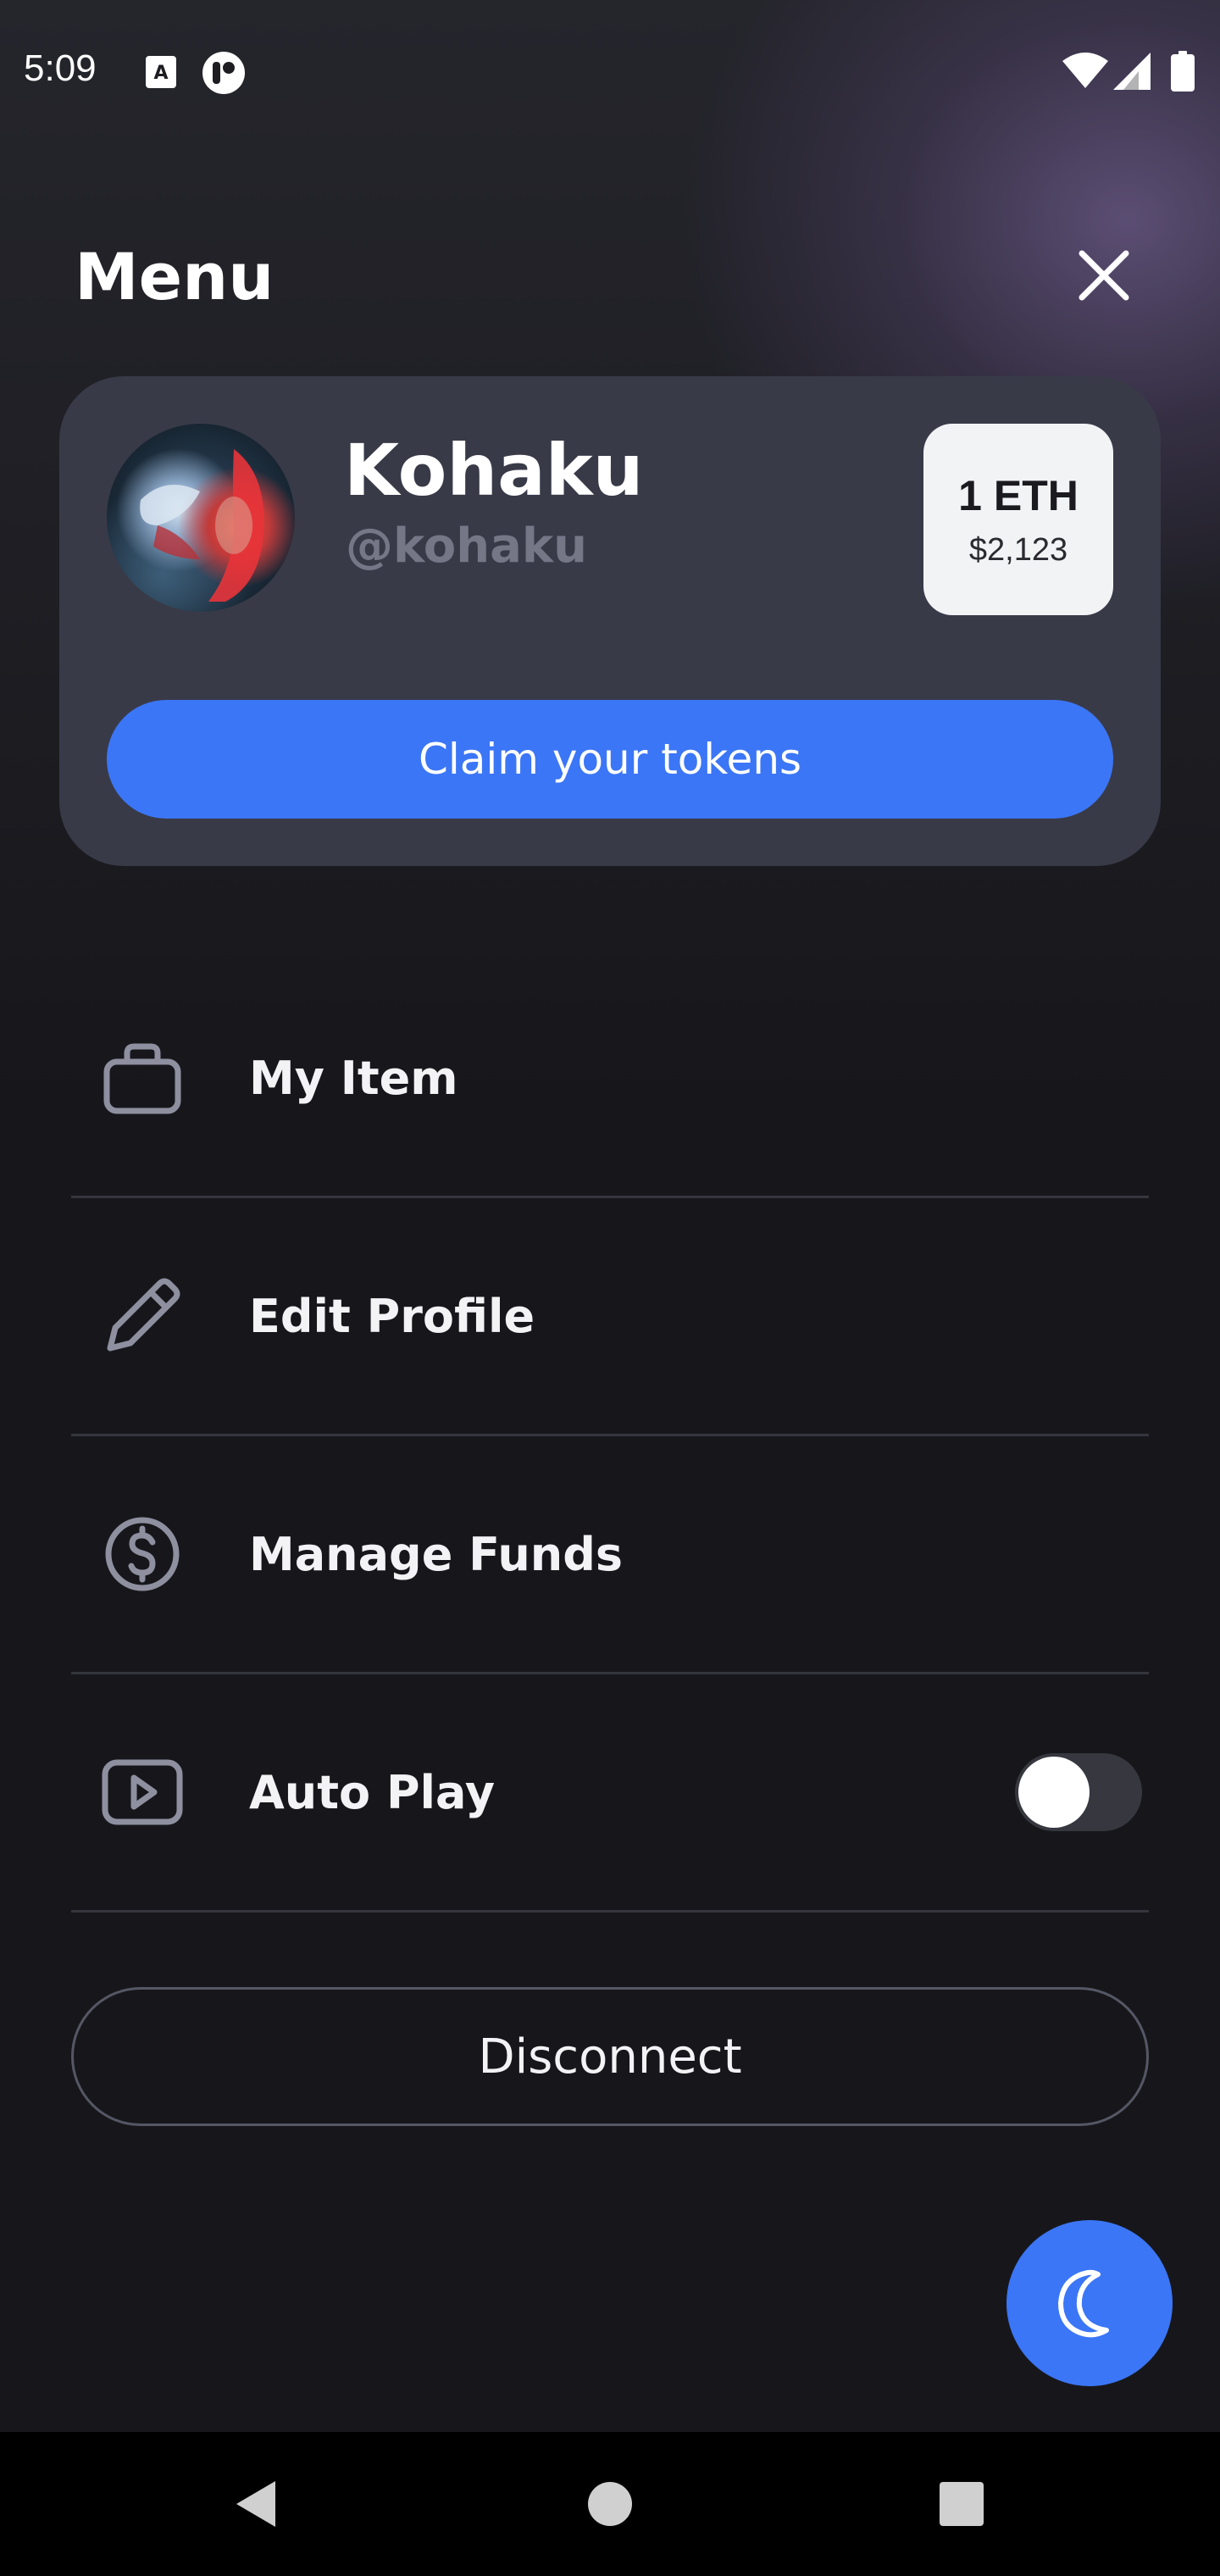 This screenshot has height=2576, width=1220. I want to click on profile-handle: @kohaku, so click(466, 546).